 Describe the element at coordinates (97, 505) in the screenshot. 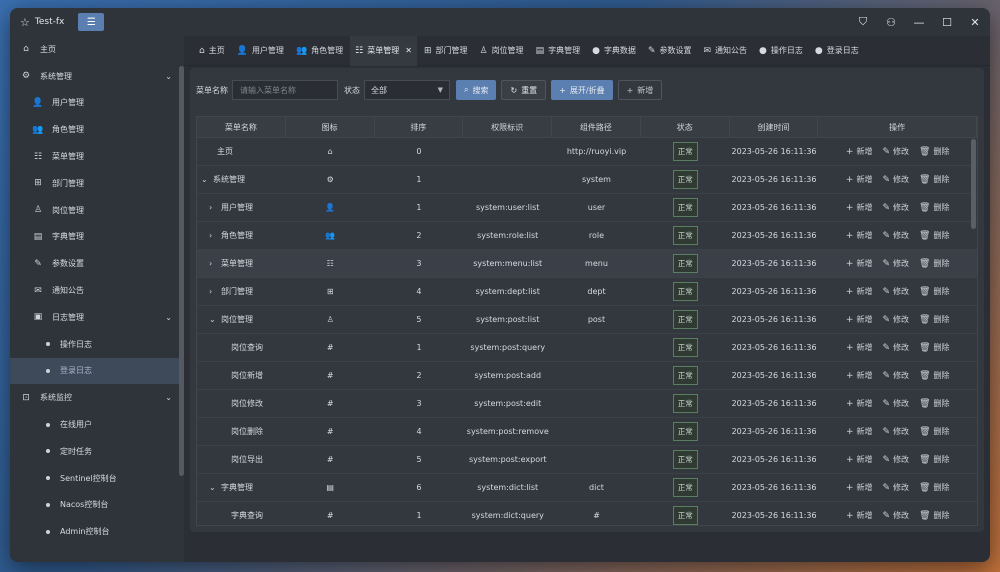

I see `sidebar-item: Nacos控制台` at that location.